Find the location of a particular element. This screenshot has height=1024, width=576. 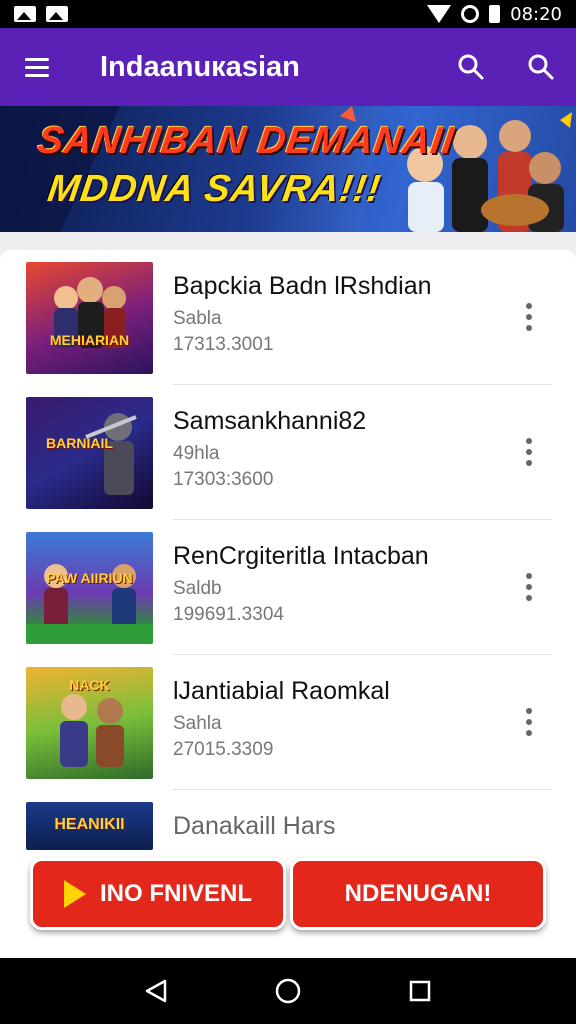

search-button is located at coordinates (471, 67).